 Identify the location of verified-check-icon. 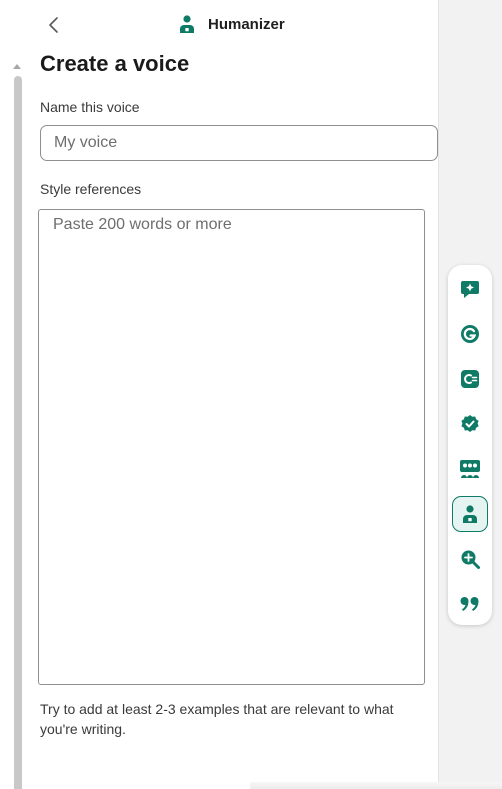
(470, 423).